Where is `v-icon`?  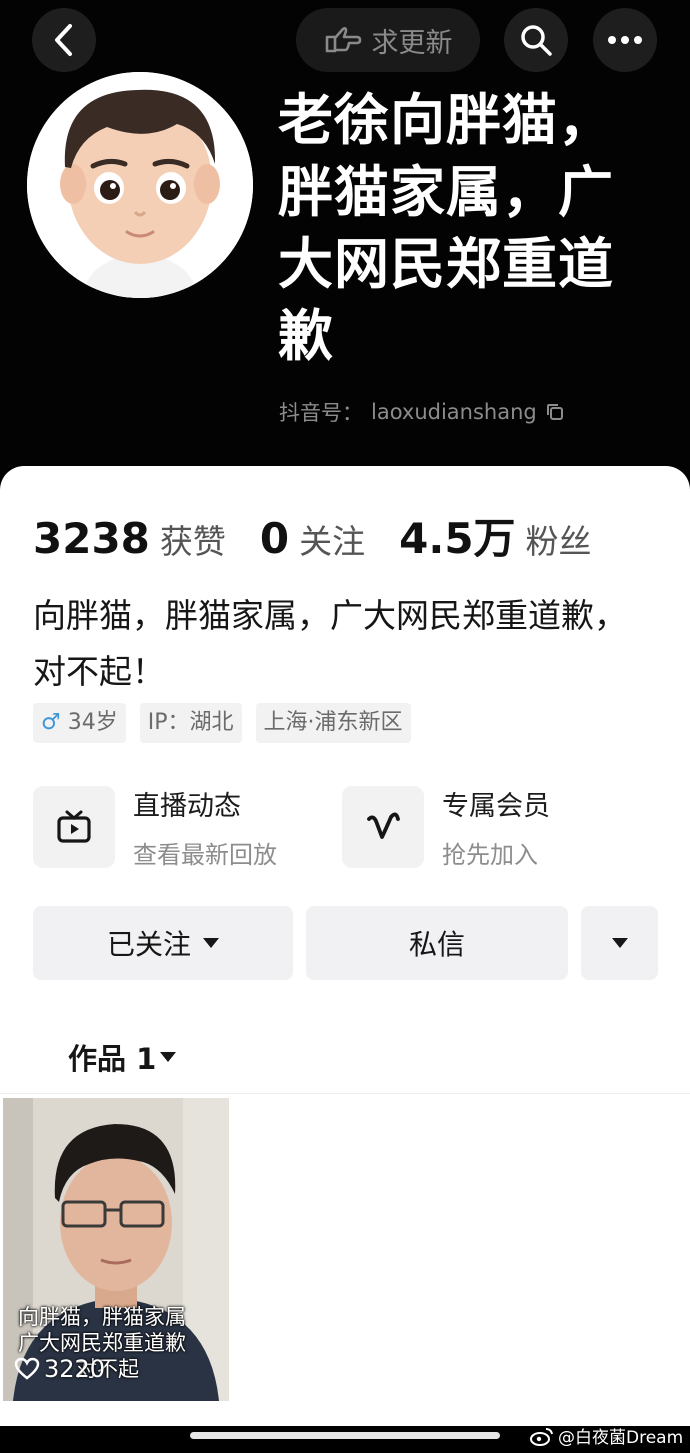
v-icon is located at coordinates (383, 827).